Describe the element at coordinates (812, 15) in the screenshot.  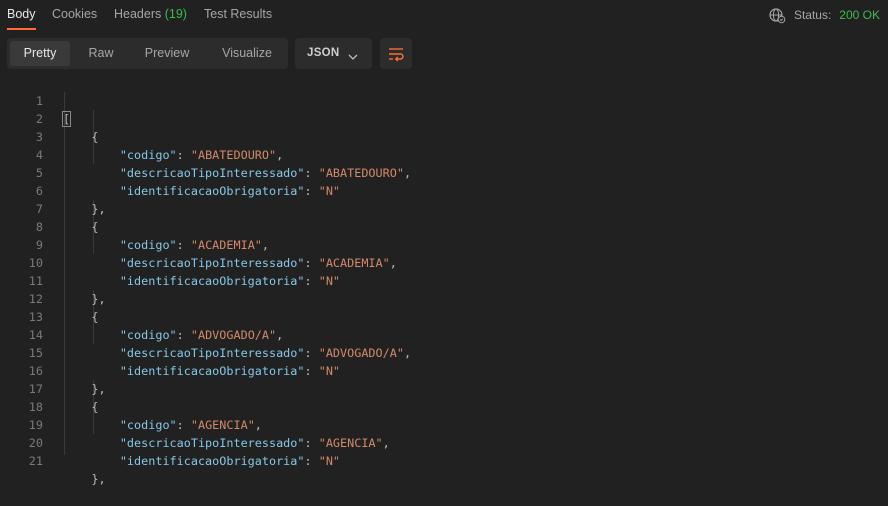
I see `status-label: Status:` at that location.